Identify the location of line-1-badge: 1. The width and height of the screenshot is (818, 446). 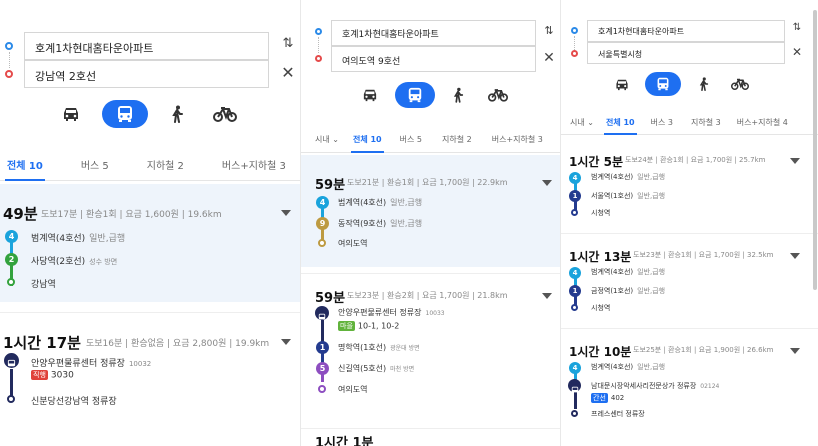
(575, 291).